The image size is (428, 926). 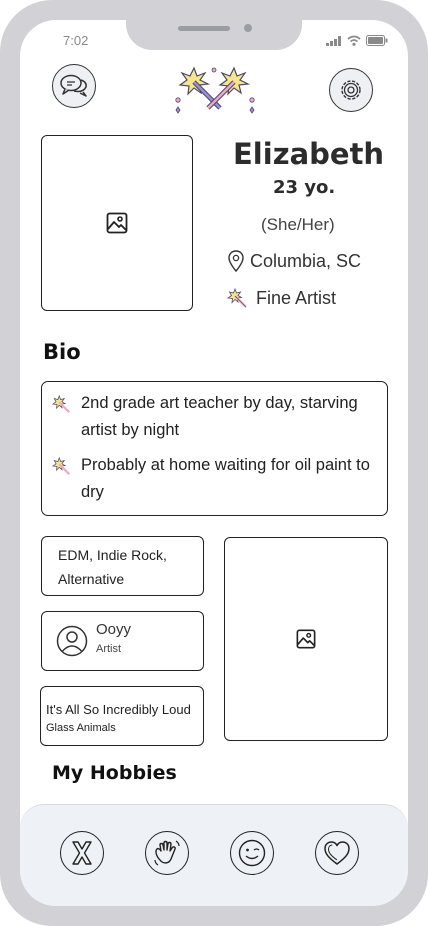 What do you see at coordinates (109, 649) in the screenshot?
I see `artist-label: Artist` at bounding box center [109, 649].